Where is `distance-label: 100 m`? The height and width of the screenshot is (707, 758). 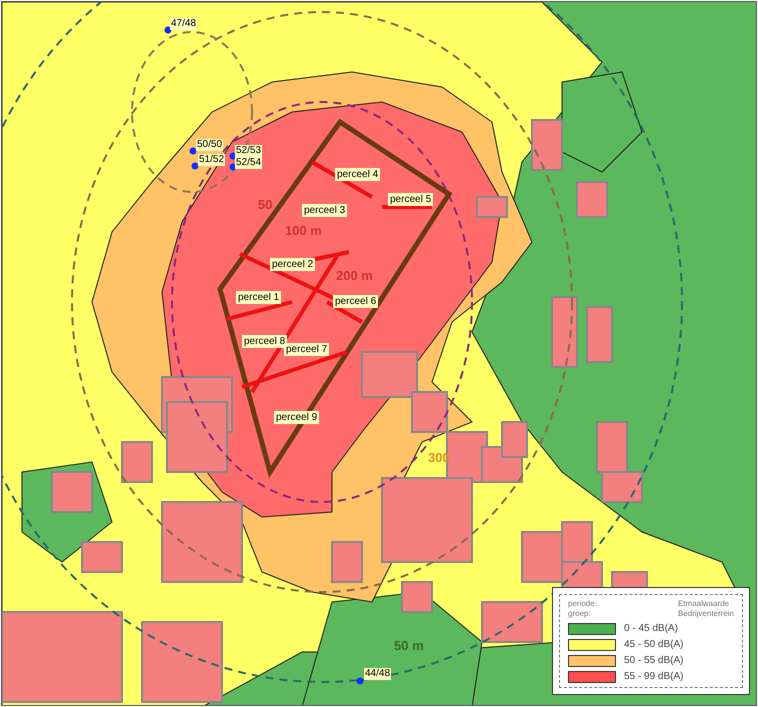
distance-label: 100 m is located at coordinates (303, 230).